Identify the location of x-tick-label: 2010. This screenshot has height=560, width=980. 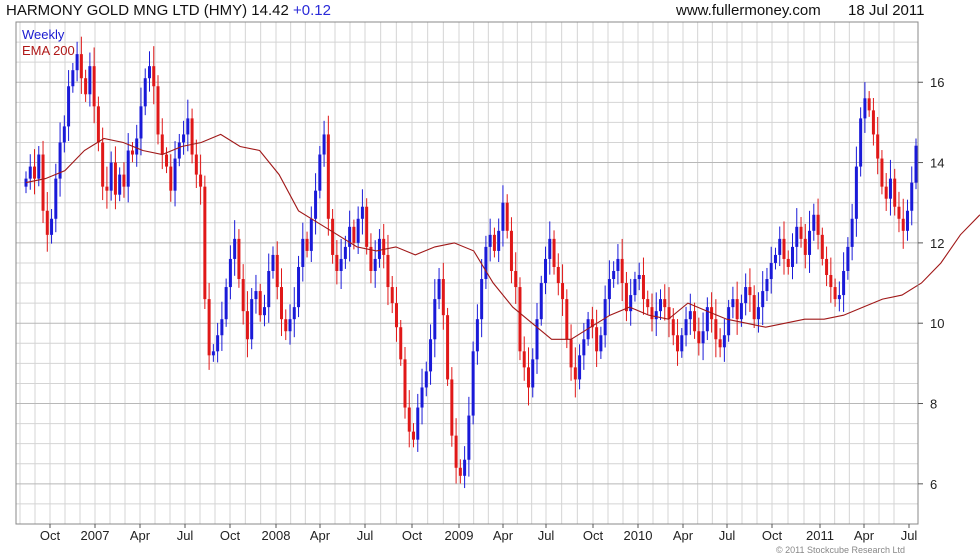
(638, 535).